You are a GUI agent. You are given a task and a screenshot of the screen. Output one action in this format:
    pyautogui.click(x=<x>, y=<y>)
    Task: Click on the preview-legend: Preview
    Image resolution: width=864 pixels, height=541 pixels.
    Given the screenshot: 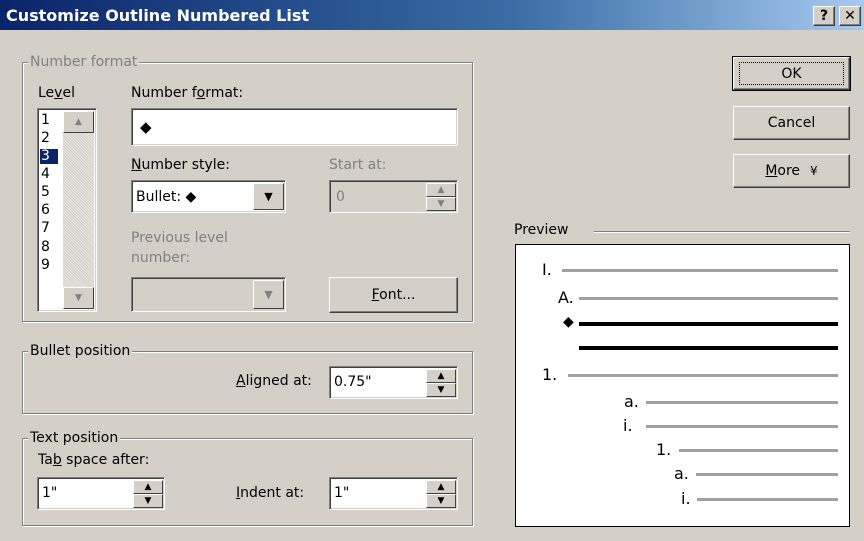 What is the action you would take?
    pyautogui.click(x=541, y=230)
    